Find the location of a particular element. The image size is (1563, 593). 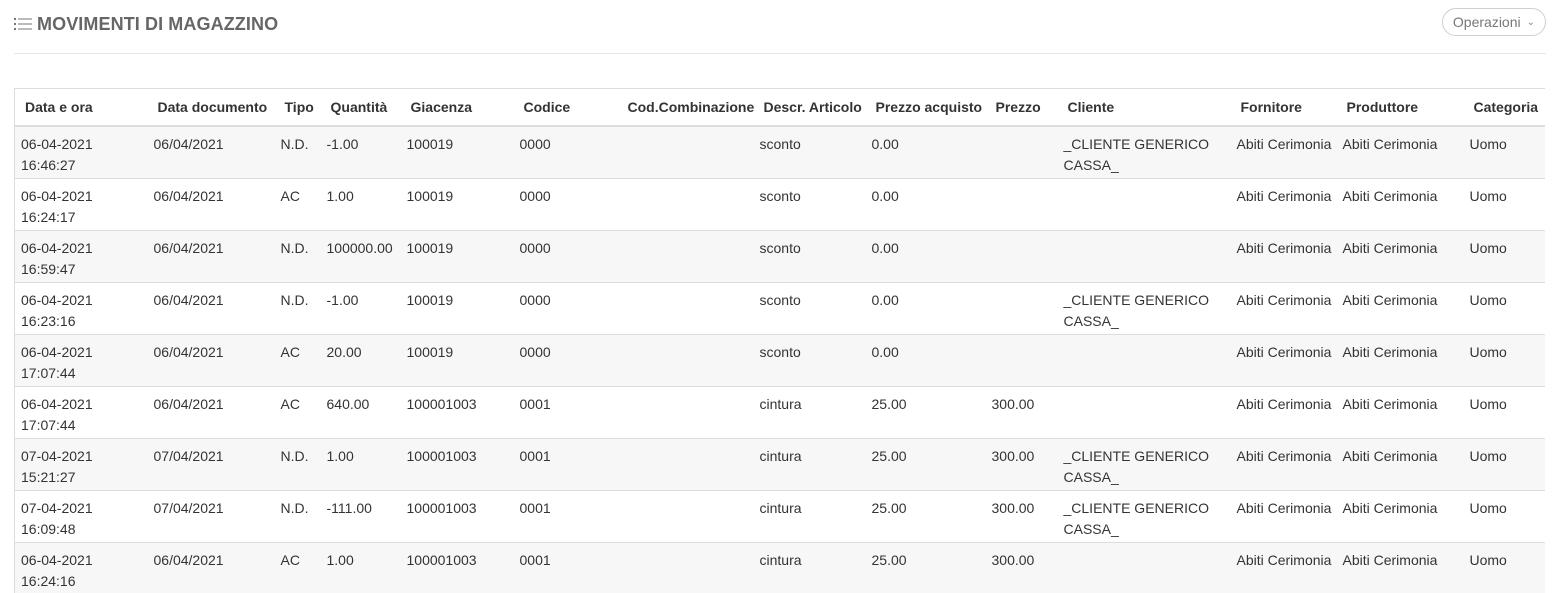

list-icon is located at coordinates (23, 24).